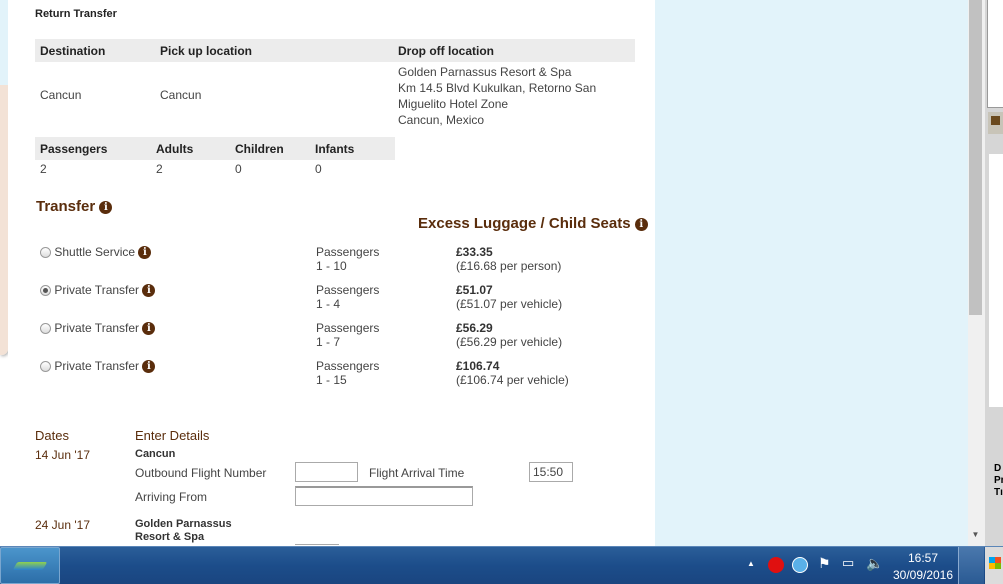 The height and width of the screenshot is (584, 1003). What do you see at coordinates (824, 563) in the screenshot?
I see `action-center-flag-icon: ⚑` at bounding box center [824, 563].